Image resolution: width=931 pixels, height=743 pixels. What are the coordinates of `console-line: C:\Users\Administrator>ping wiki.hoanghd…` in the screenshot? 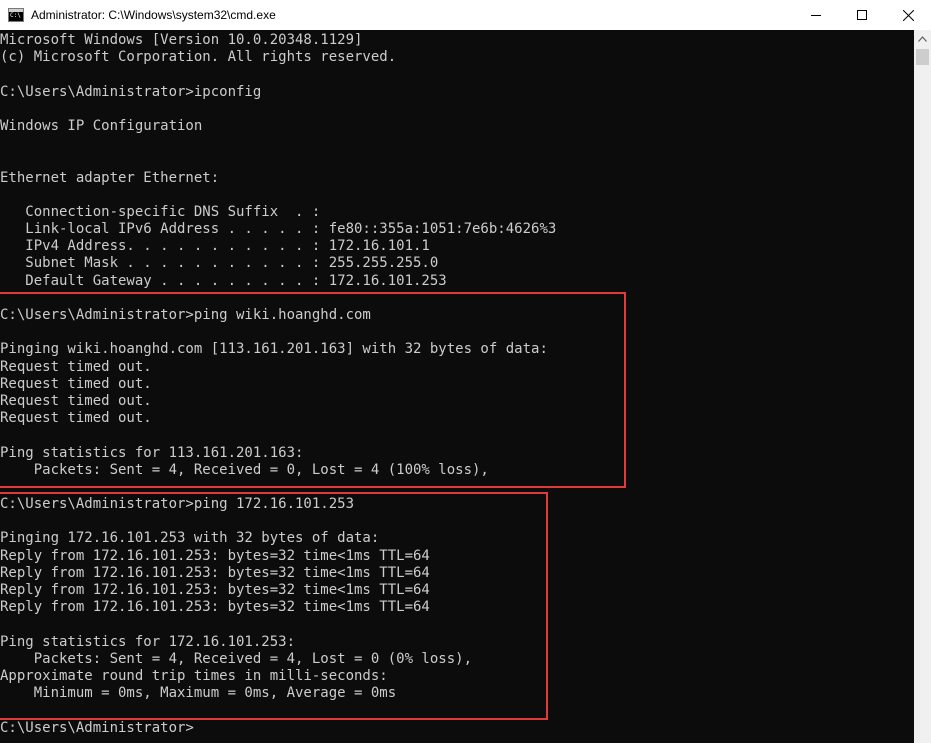 It's located at (185, 315).